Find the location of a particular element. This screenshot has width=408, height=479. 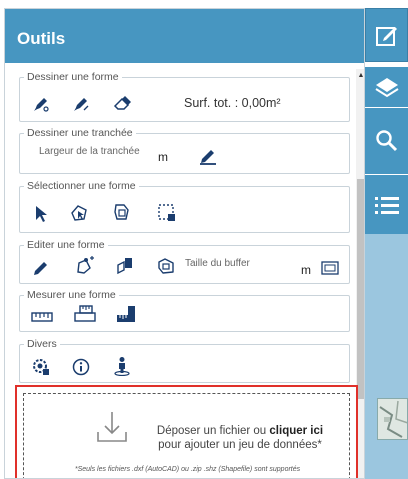

total-surface-readout: Surf. tot. : 0,00m² is located at coordinates (232, 103).